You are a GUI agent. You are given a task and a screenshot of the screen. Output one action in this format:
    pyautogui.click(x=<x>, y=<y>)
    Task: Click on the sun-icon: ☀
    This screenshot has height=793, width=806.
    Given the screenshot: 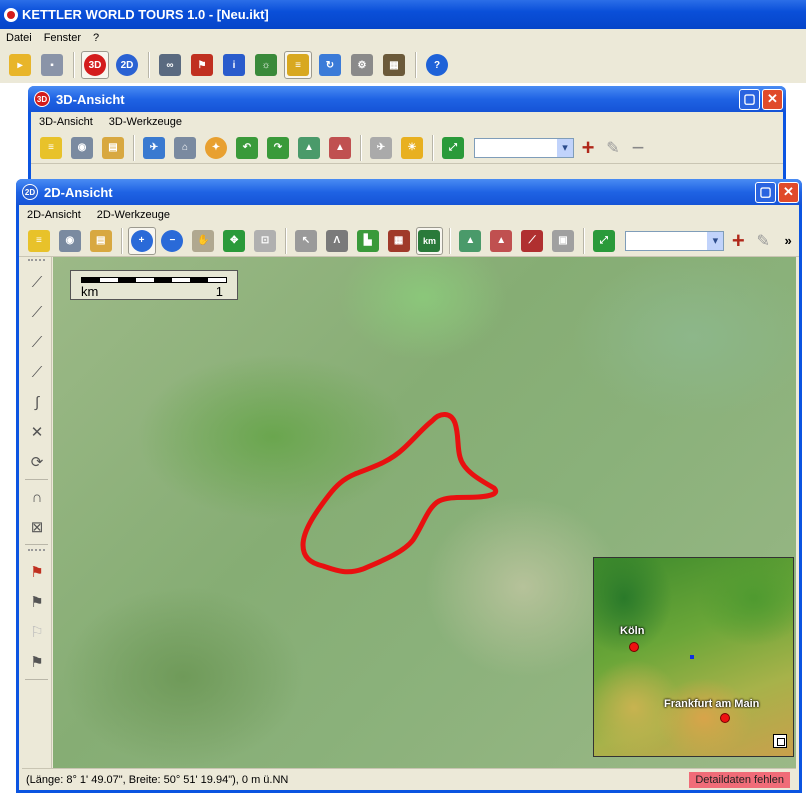 What is the action you would take?
    pyautogui.click(x=412, y=147)
    